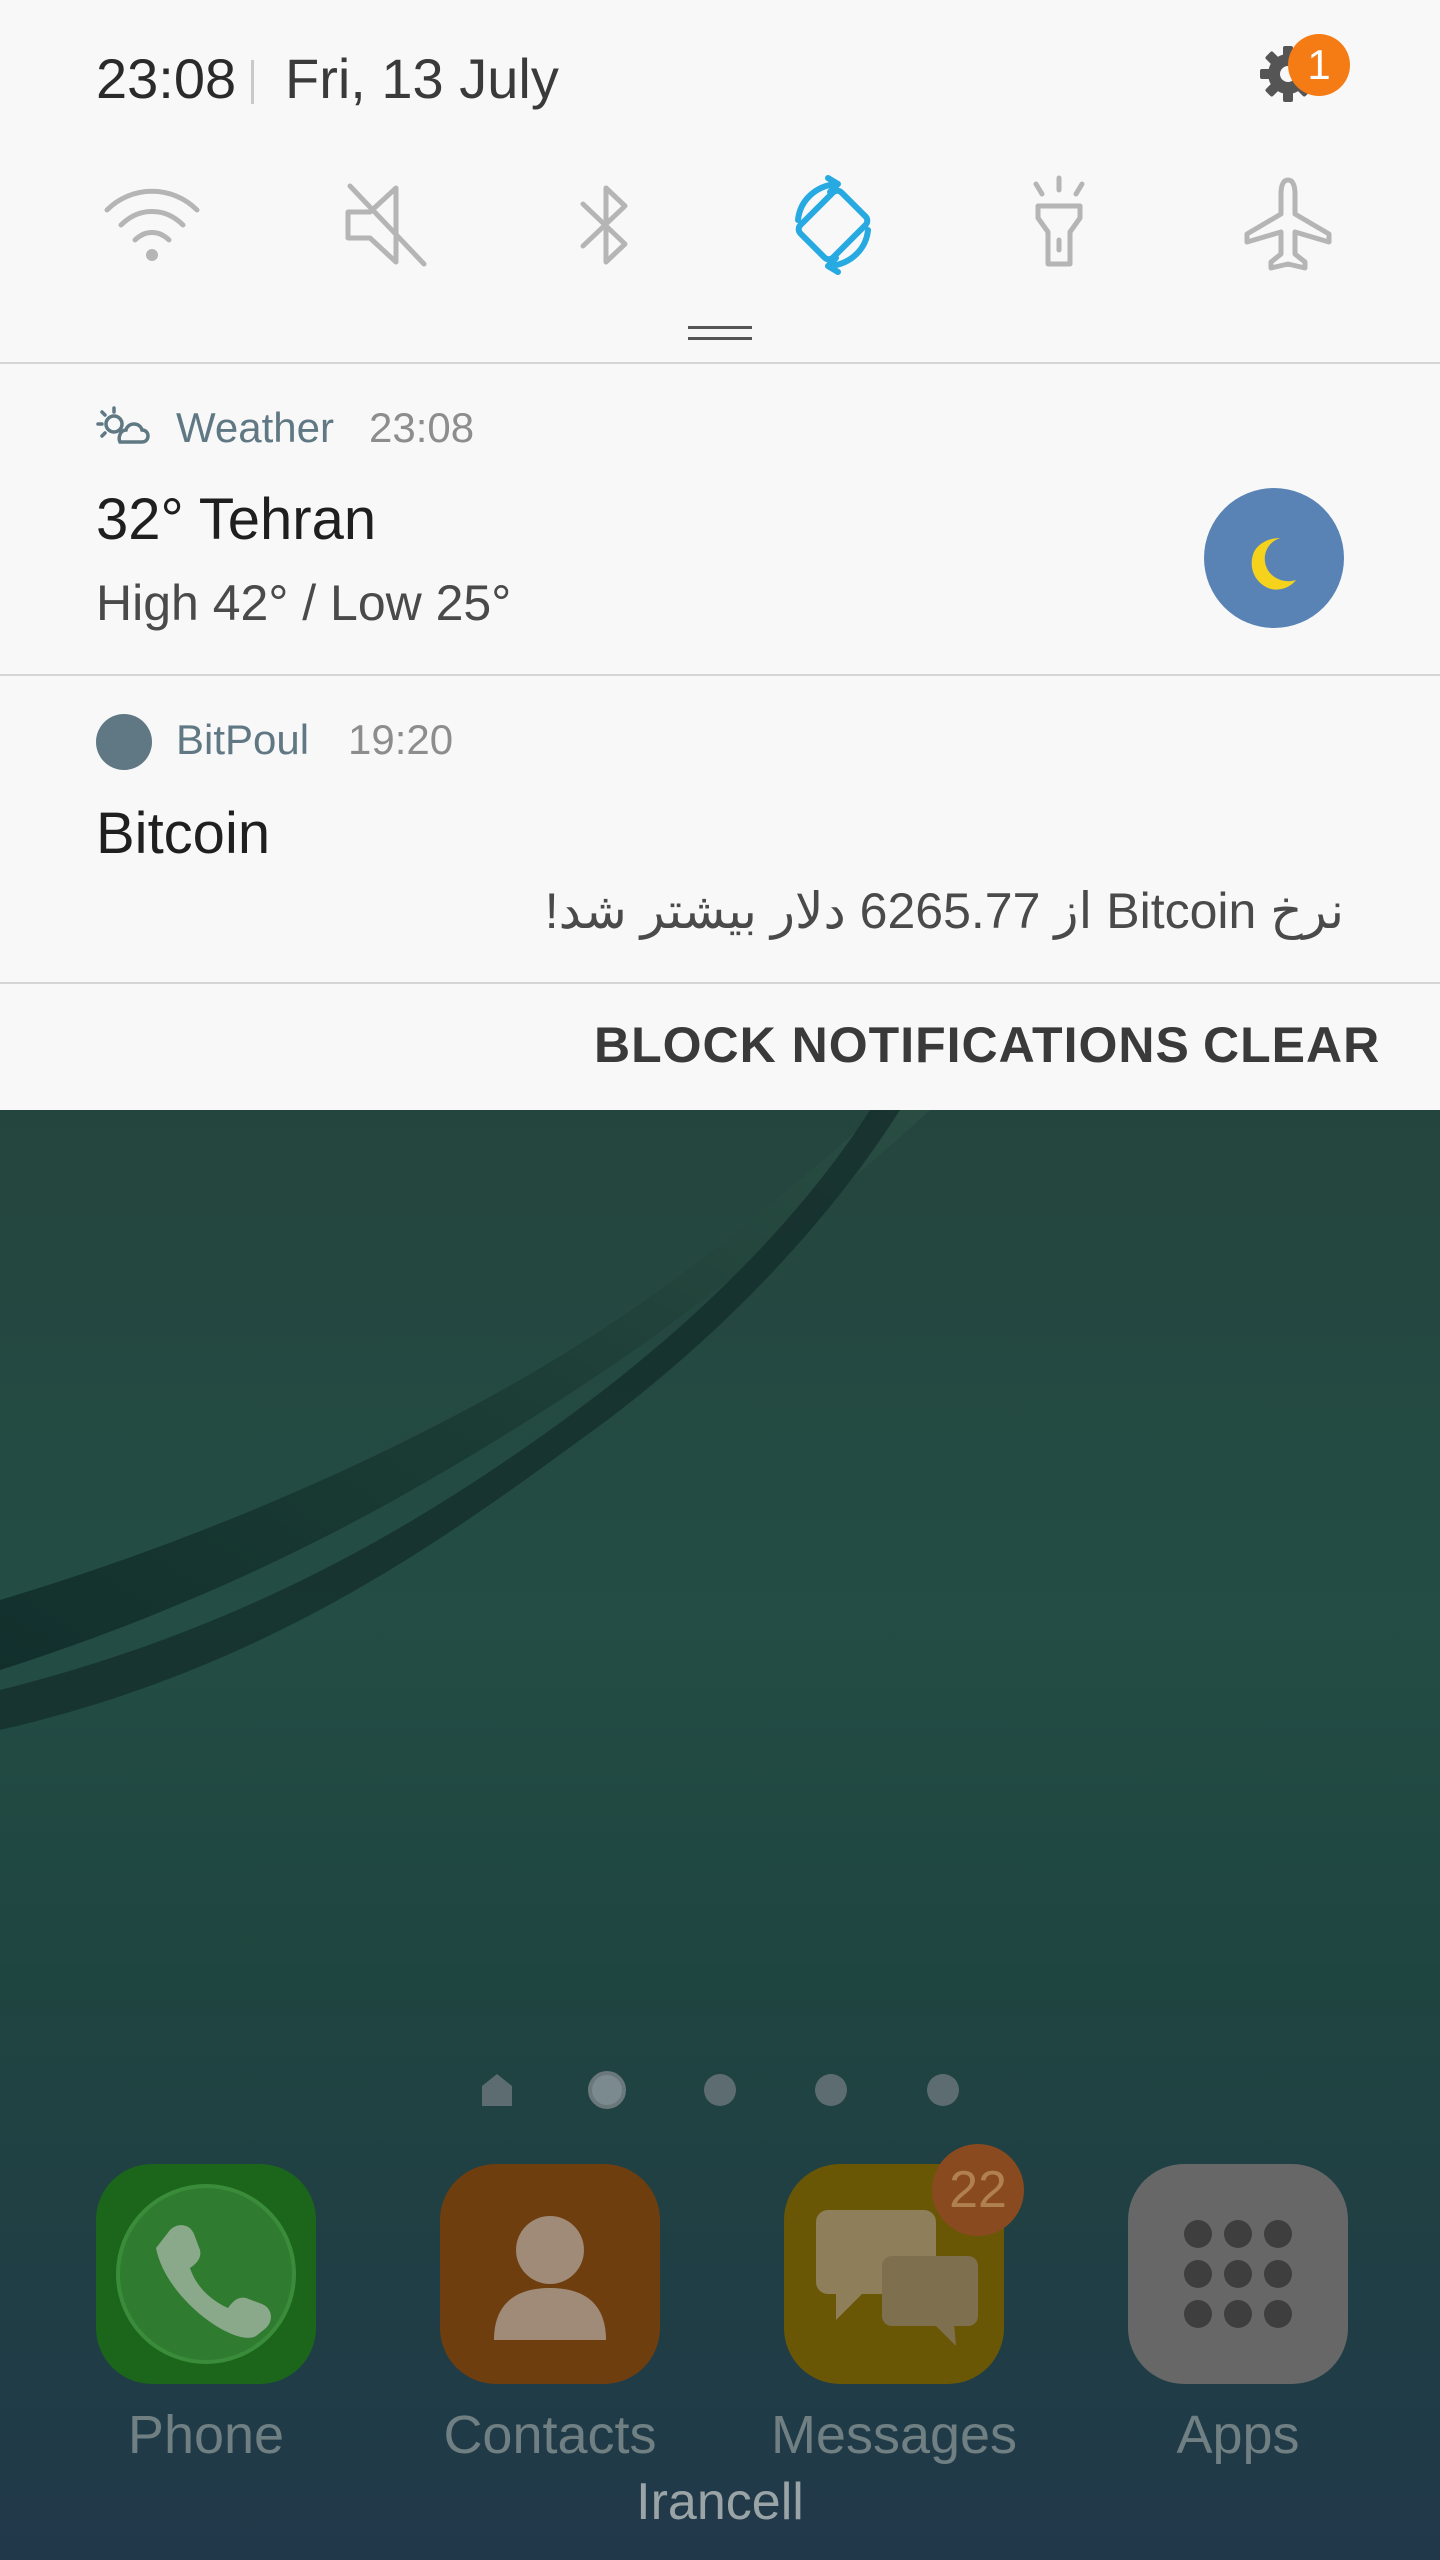  What do you see at coordinates (422, 78) in the screenshot?
I see `status-date: Fri, 13 July` at bounding box center [422, 78].